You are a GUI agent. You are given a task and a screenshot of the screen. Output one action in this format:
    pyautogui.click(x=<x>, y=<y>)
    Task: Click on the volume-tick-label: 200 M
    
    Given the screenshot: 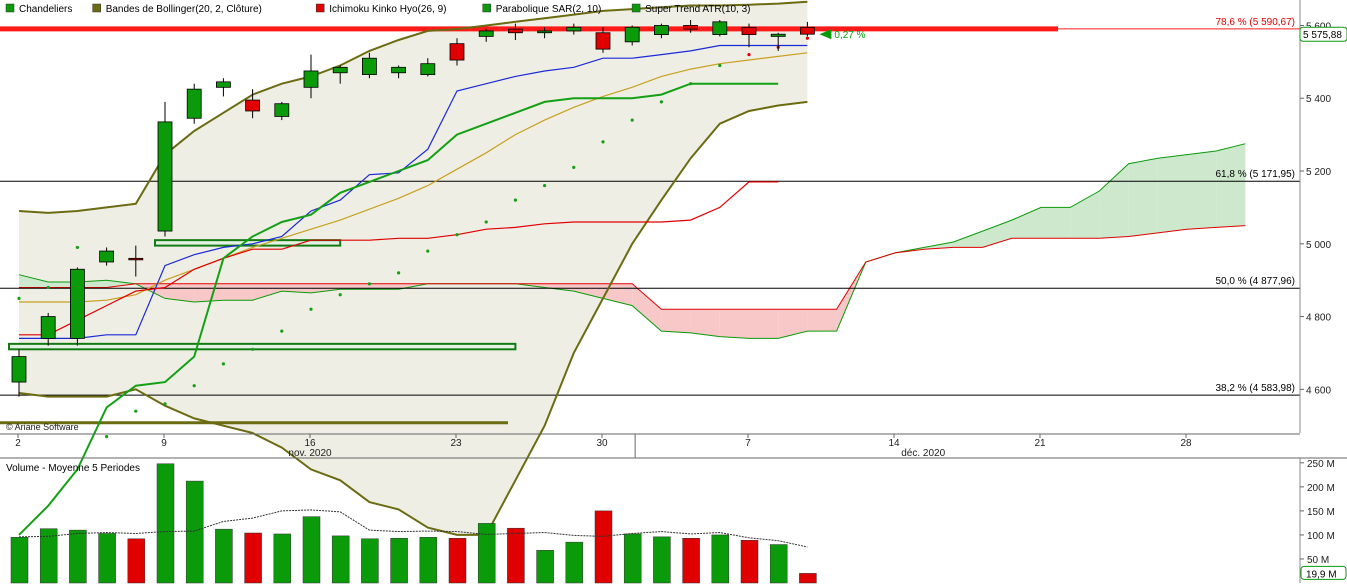 What is the action you would take?
    pyautogui.click(x=1321, y=488)
    